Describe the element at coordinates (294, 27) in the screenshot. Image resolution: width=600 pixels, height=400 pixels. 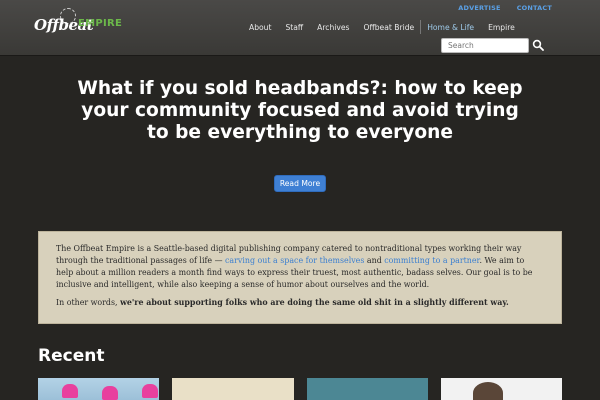
I see `nav-item-staff: Staff` at that location.